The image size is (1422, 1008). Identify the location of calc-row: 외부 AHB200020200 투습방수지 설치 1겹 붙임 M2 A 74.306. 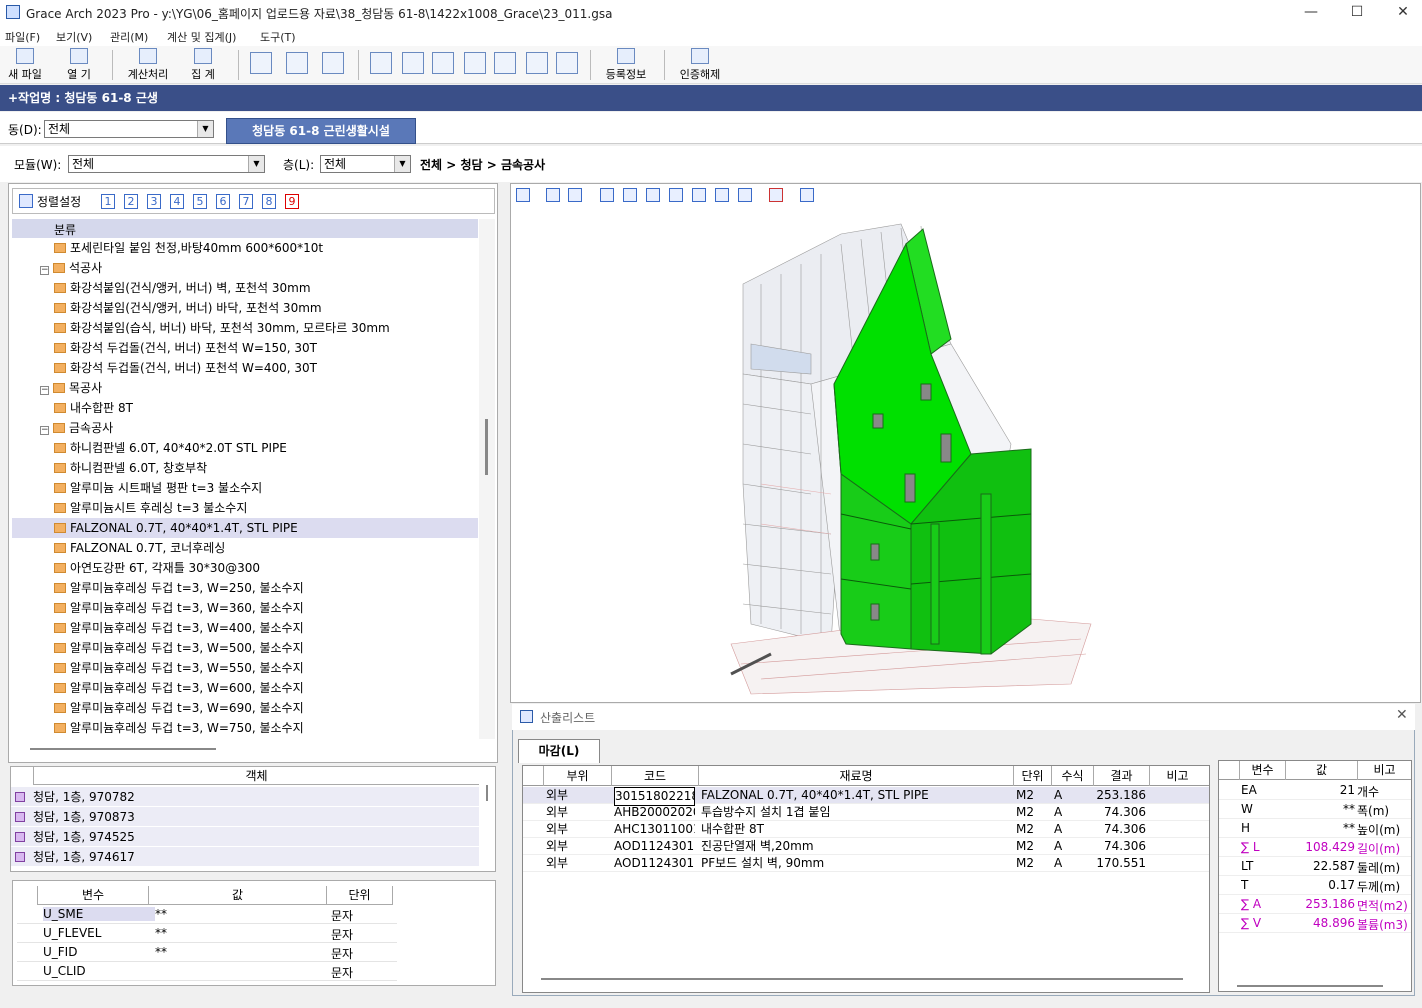
(866, 812).